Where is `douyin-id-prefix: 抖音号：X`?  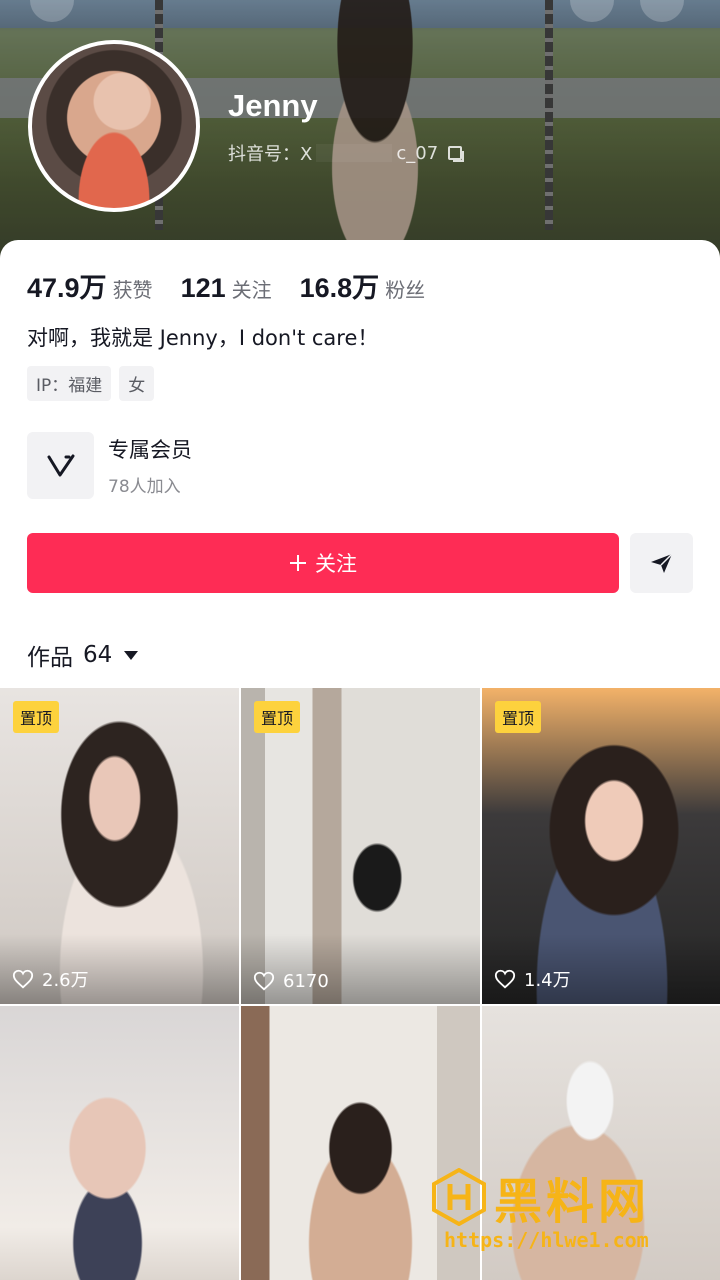 douyin-id-prefix: 抖音号：X is located at coordinates (270, 154).